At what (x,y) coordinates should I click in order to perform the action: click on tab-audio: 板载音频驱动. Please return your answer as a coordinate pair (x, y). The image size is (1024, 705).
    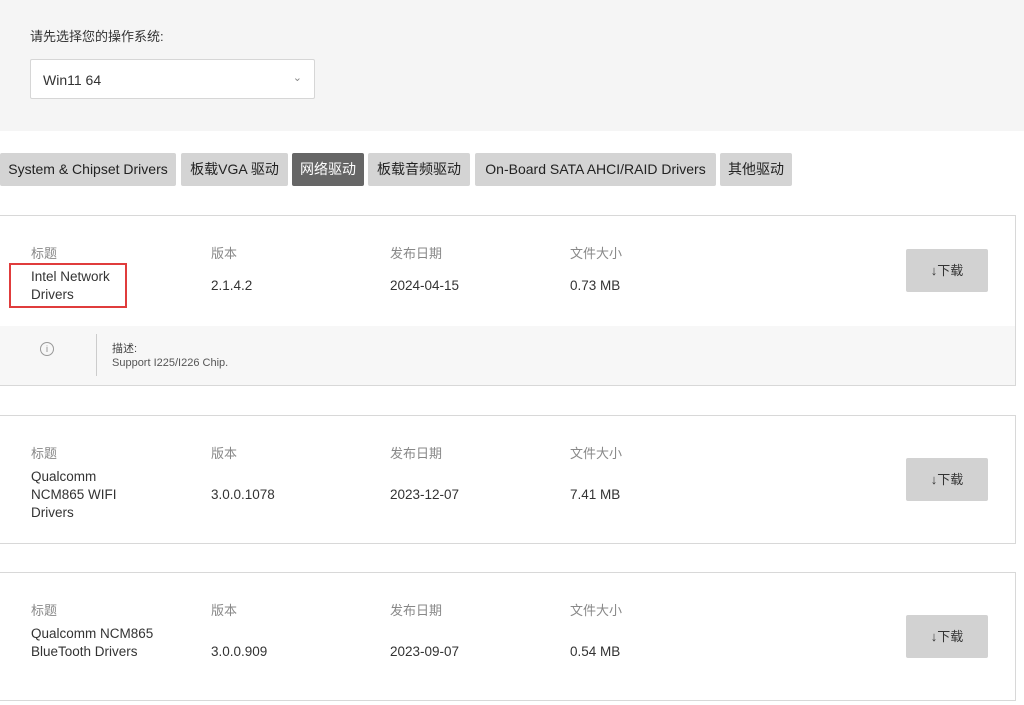
    Looking at the image, I should click on (419, 169).